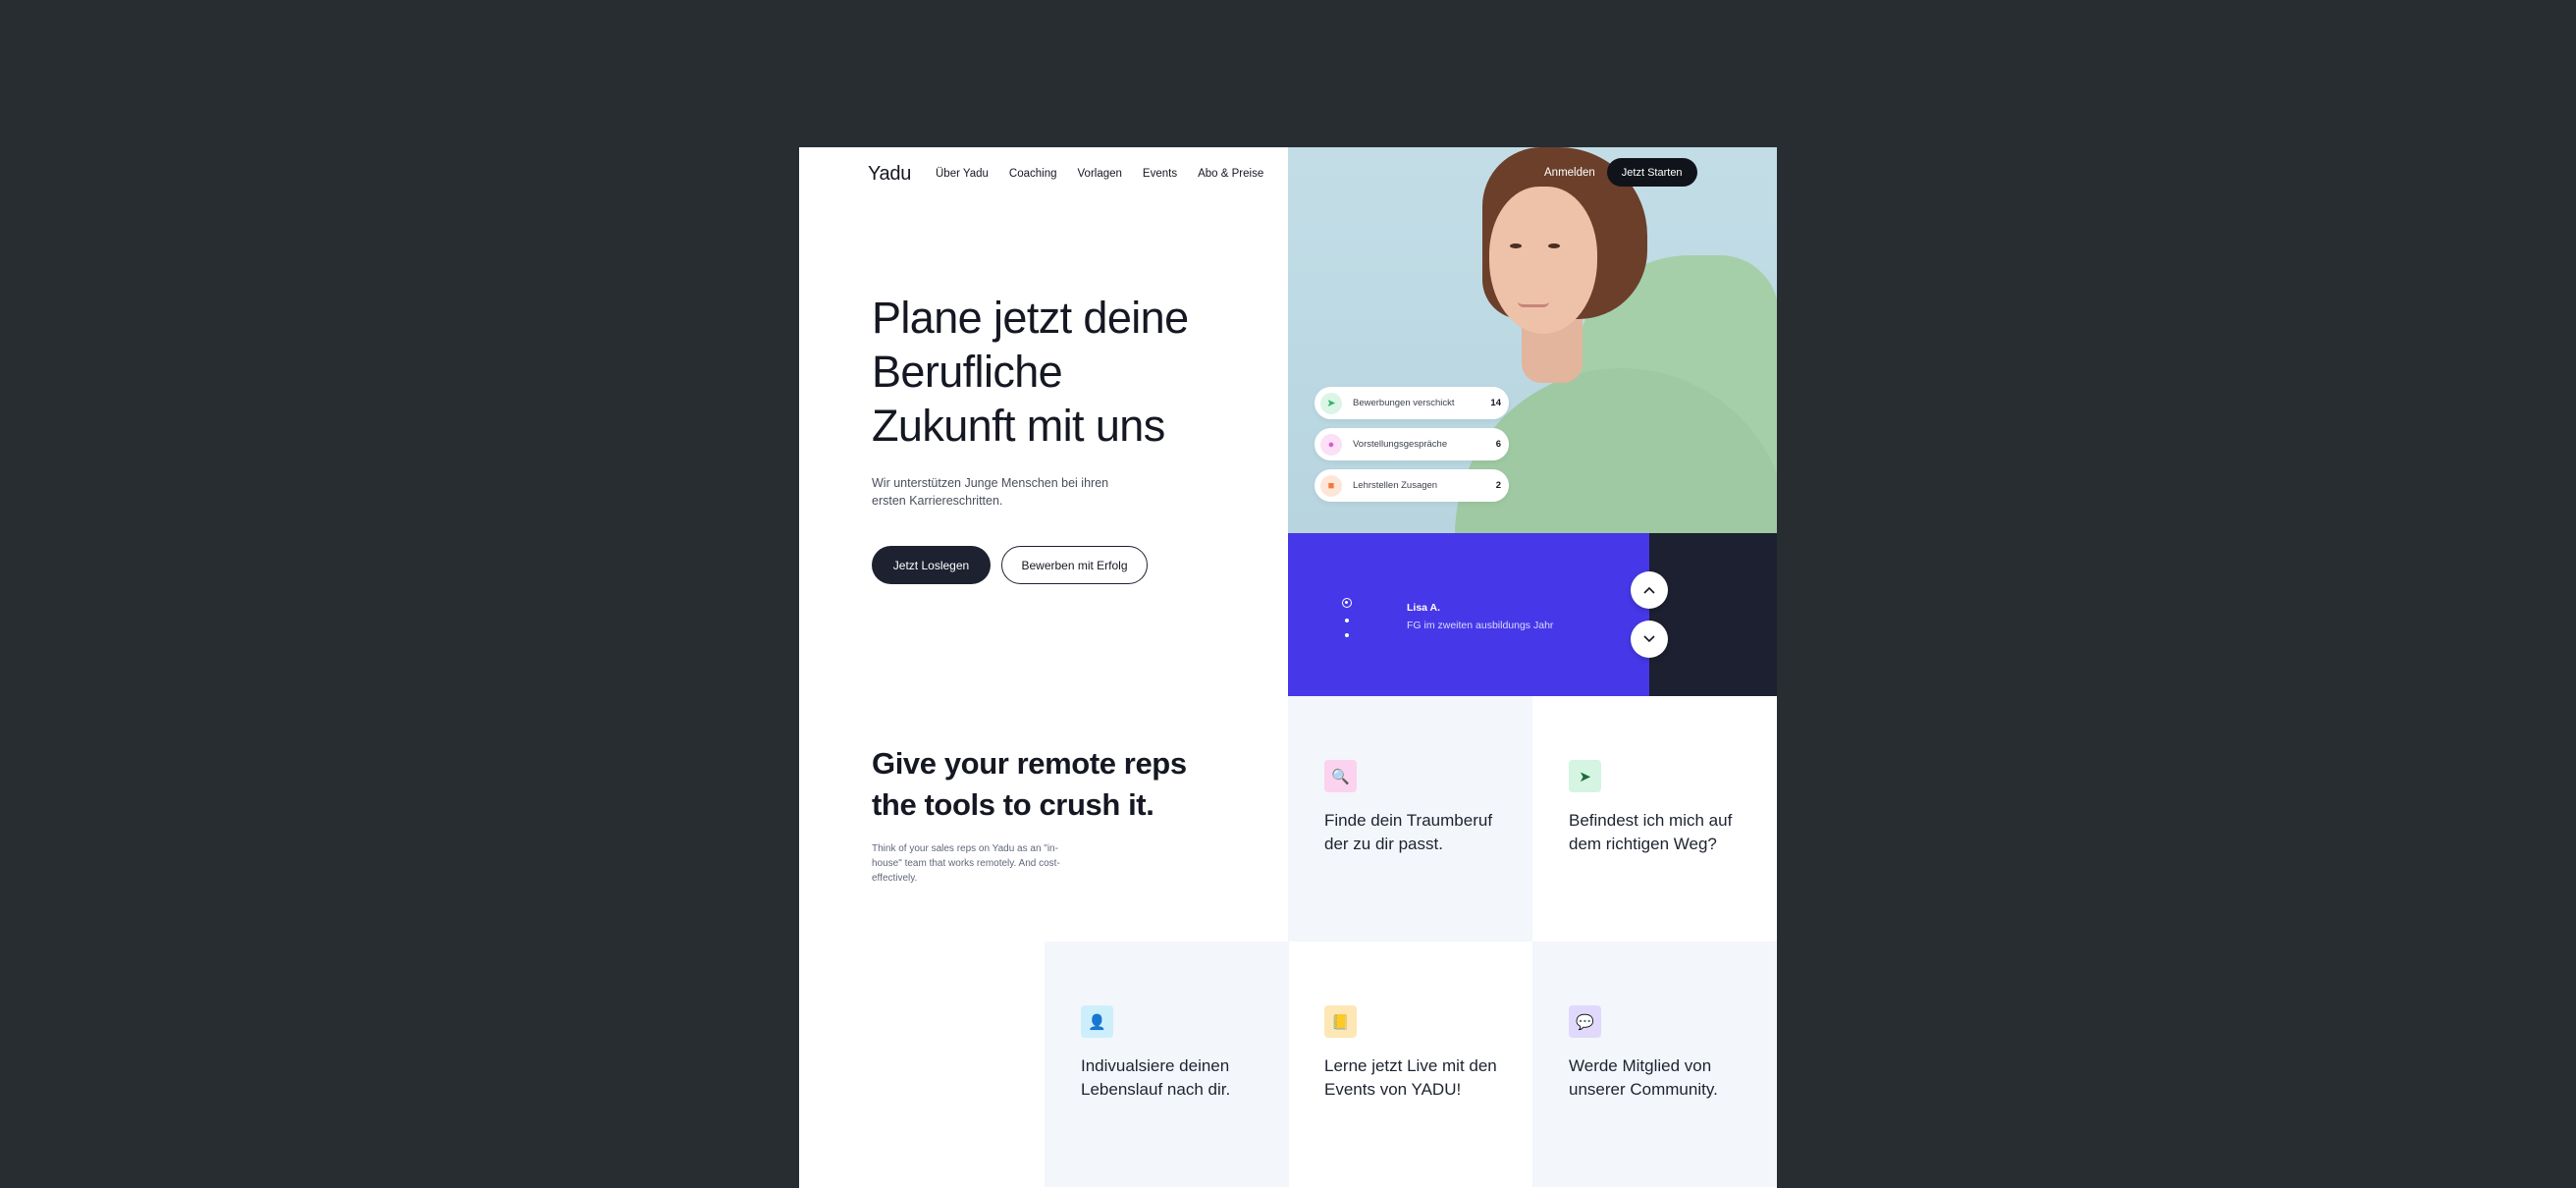 The height and width of the screenshot is (1188, 2576). Describe the element at coordinates (1347, 603) in the screenshot. I see `slide-dot-active` at that location.